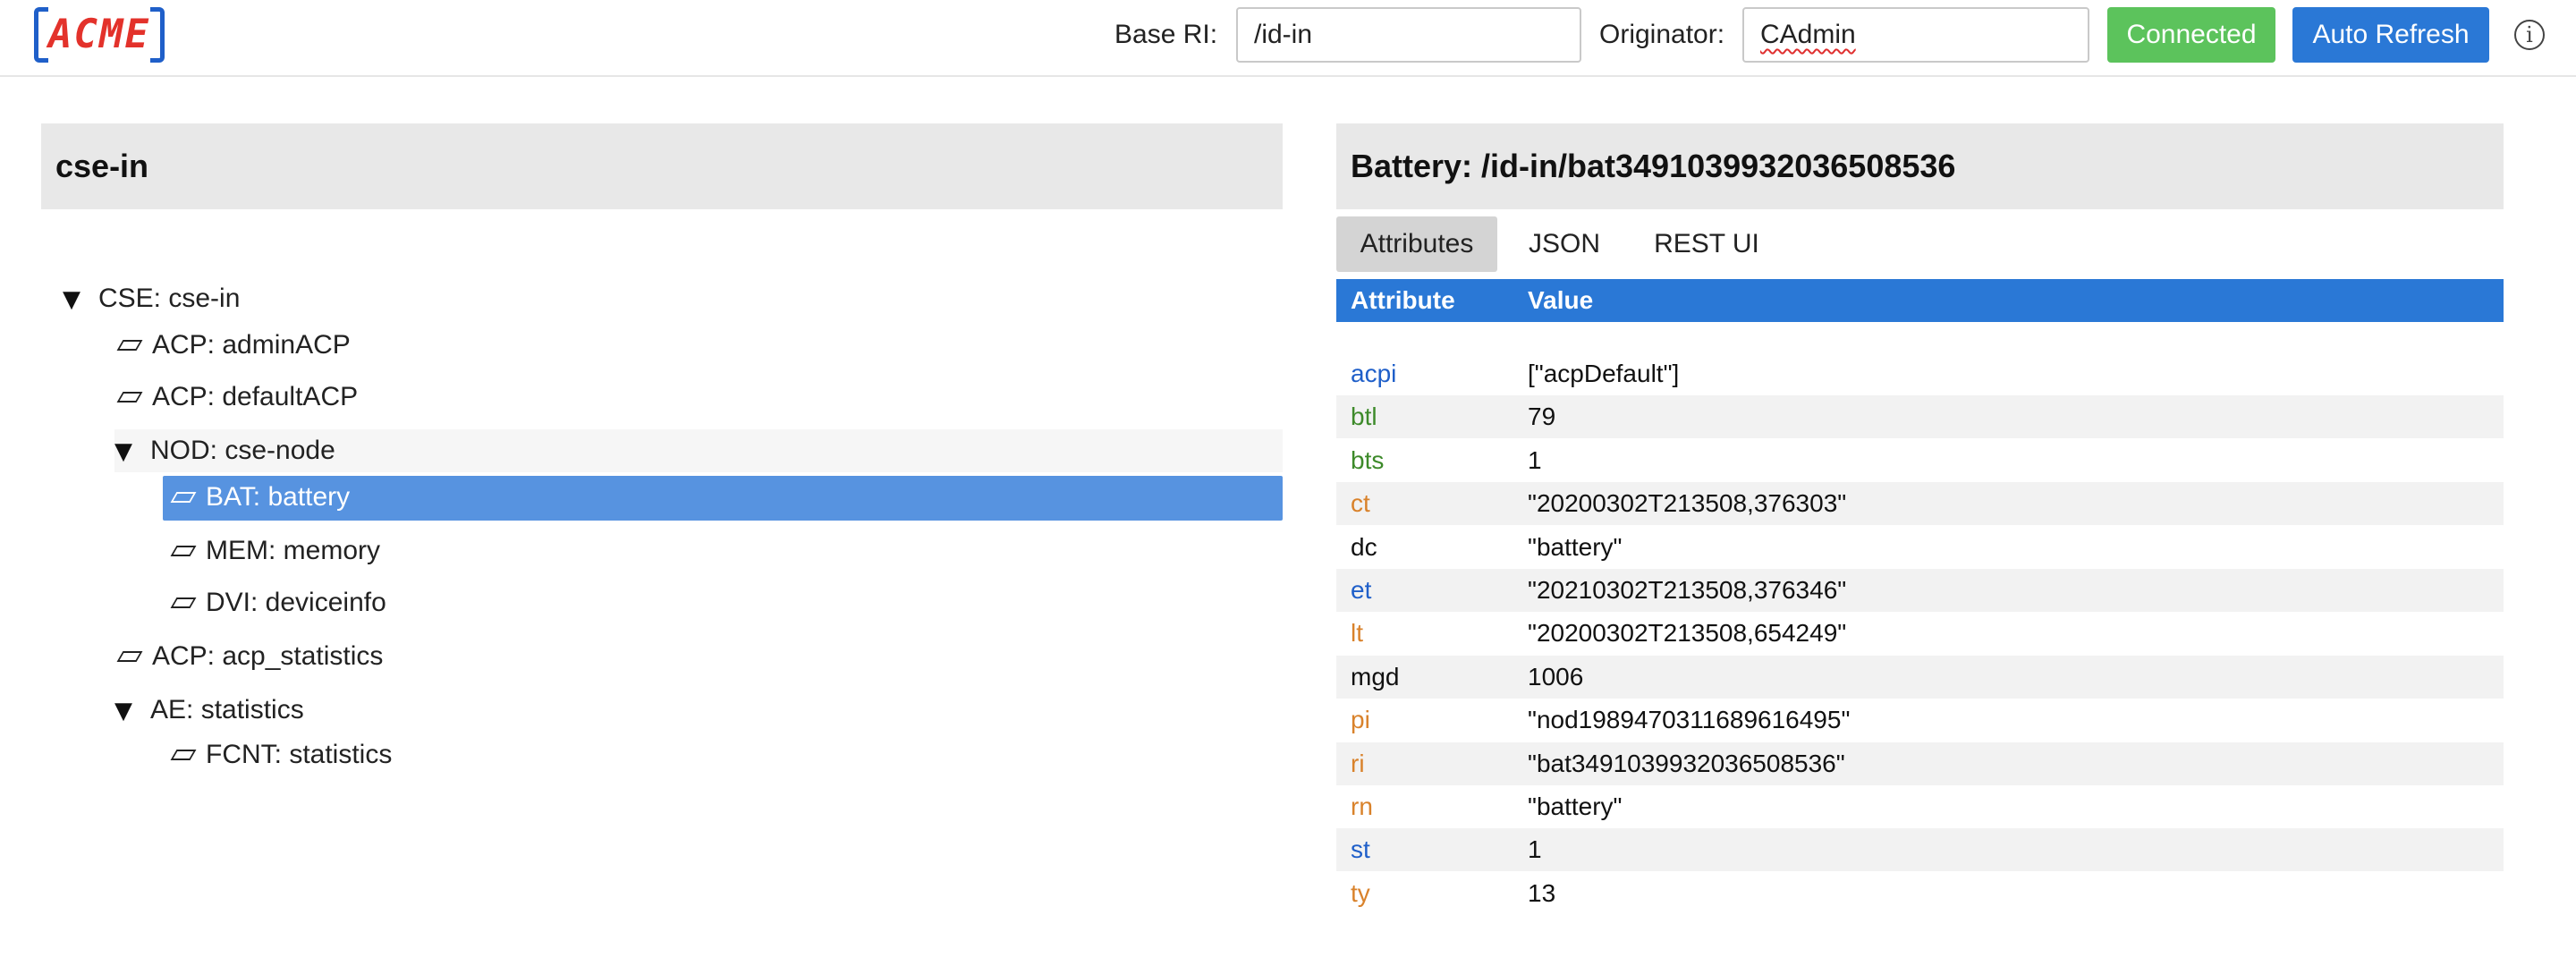 The width and height of the screenshot is (2576, 966). I want to click on tree-node-fcnt: FCNT: statistics, so click(725, 754).